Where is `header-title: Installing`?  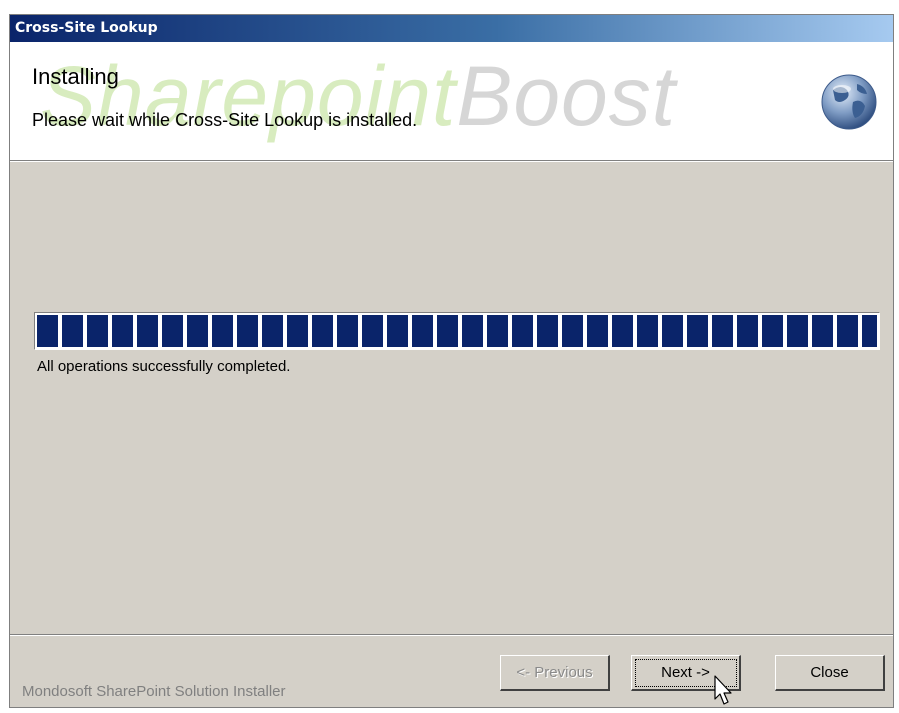 header-title: Installing is located at coordinates (75, 76).